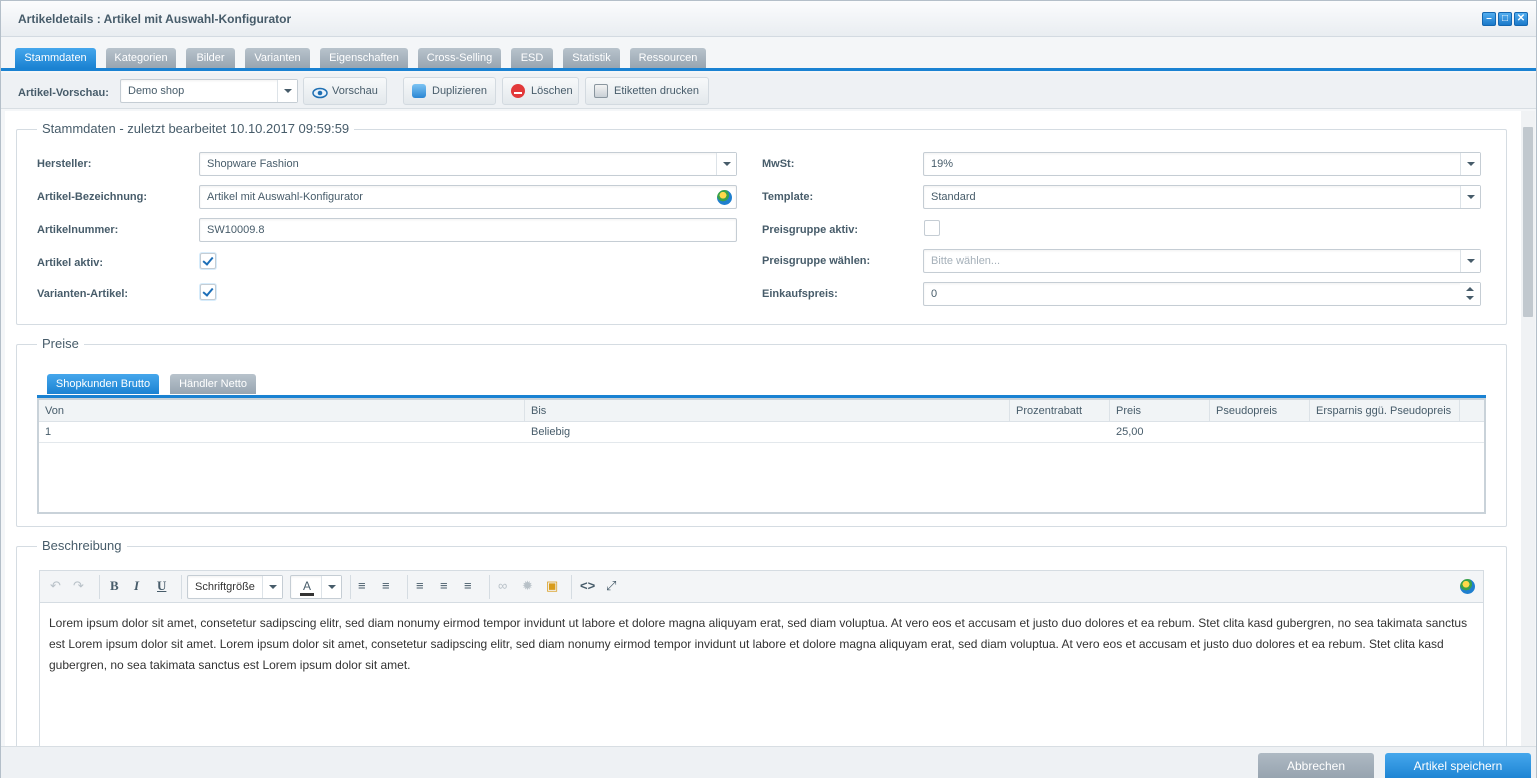 The height and width of the screenshot is (778, 1537). I want to click on delete-button: Löschen, so click(540, 91).